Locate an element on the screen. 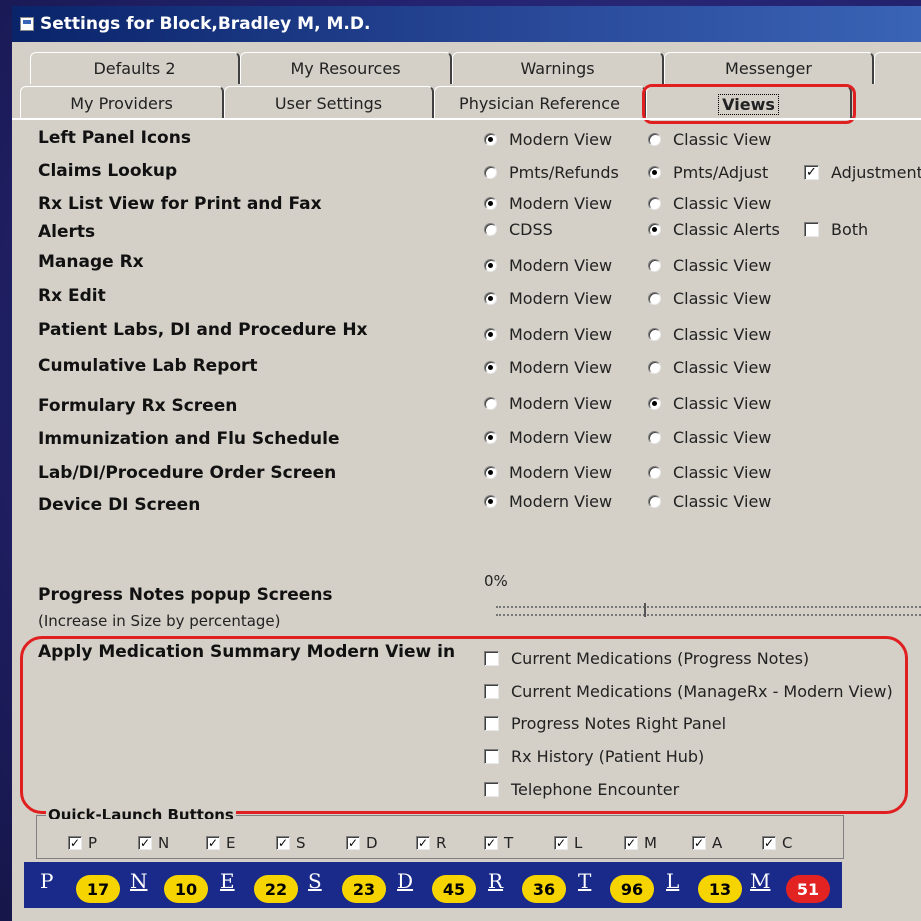 The width and height of the screenshot is (921, 921). quick-launch-title: Quick-Launch Buttons is located at coordinates (141, 813).